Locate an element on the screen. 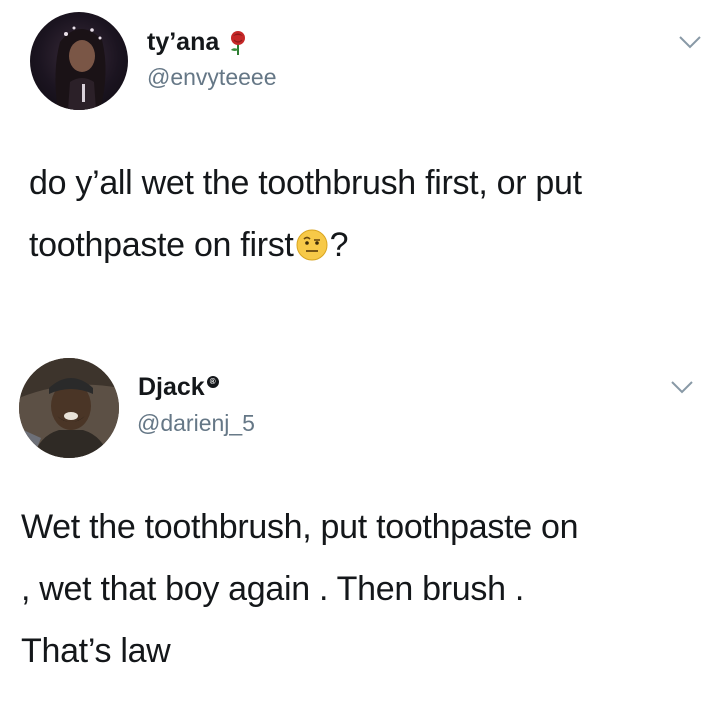  tweet-text-line: , wet that boy again . Then brush . is located at coordinates (272, 589).